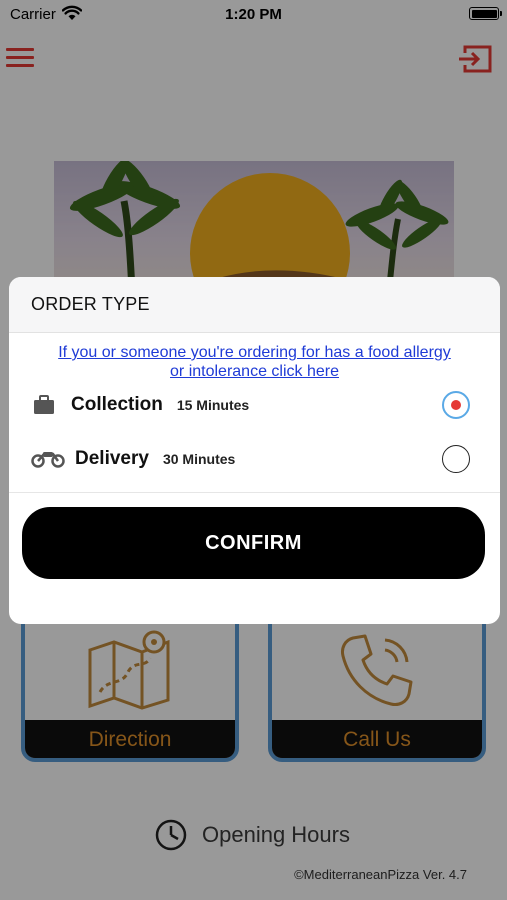 This screenshot has width=507, height=900. What do you see at coordinates (254, 371) in the screenshot?
I see `allergy-link-line2: or intolerance click here` at bounding box center [254, 371].